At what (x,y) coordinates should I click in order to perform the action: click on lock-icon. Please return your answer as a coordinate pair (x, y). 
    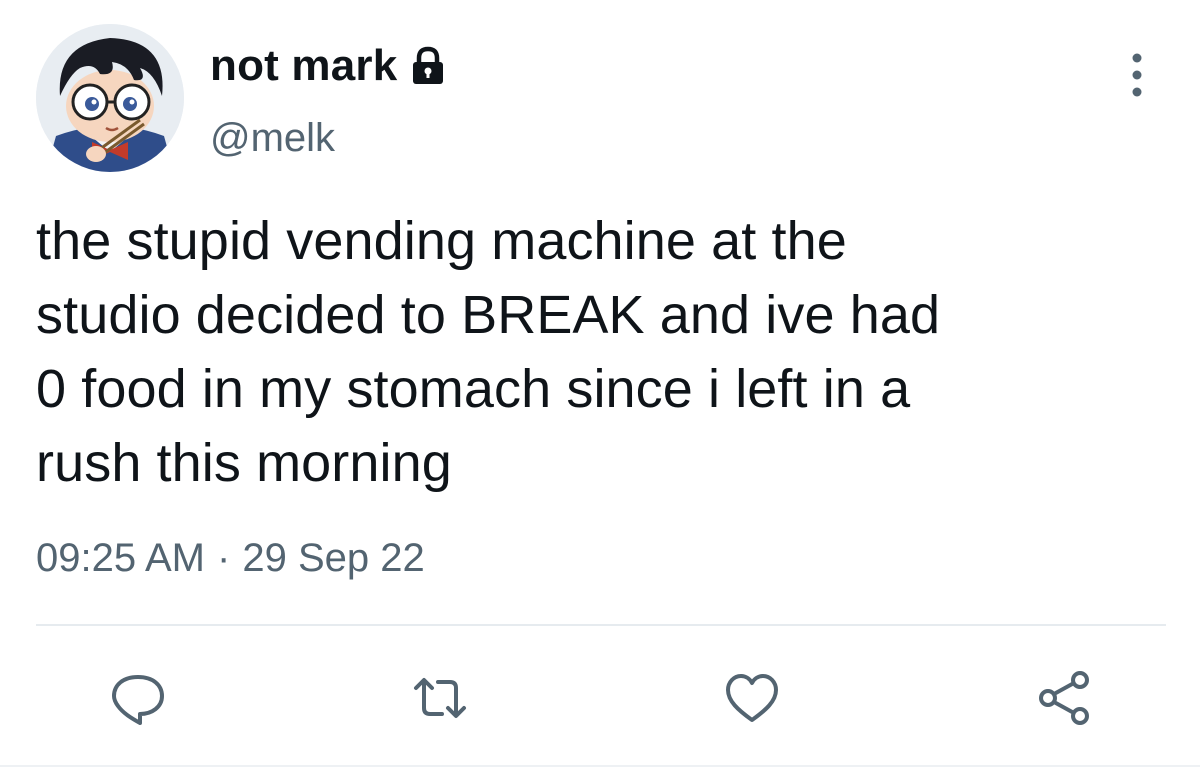
    Looking at the image, I should click on (428, 66).